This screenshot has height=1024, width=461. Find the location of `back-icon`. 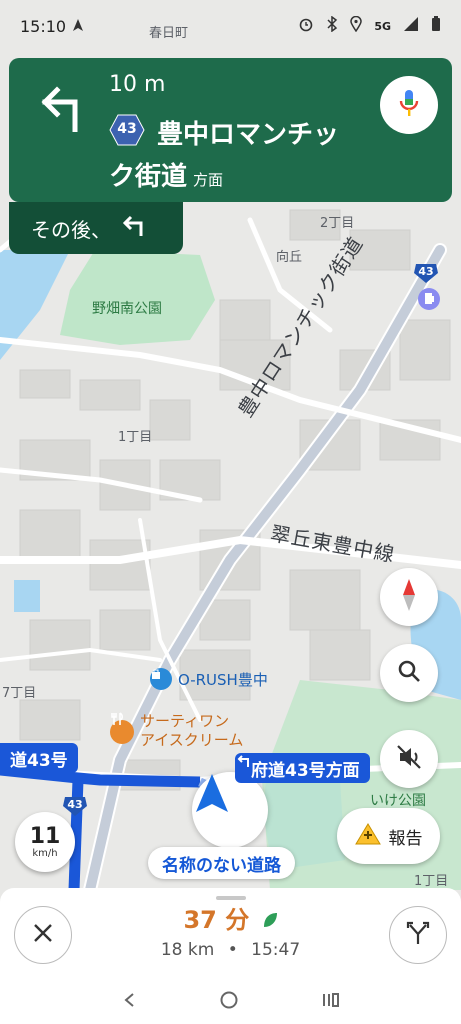

back-icon is located at coordinates (129, 1002).